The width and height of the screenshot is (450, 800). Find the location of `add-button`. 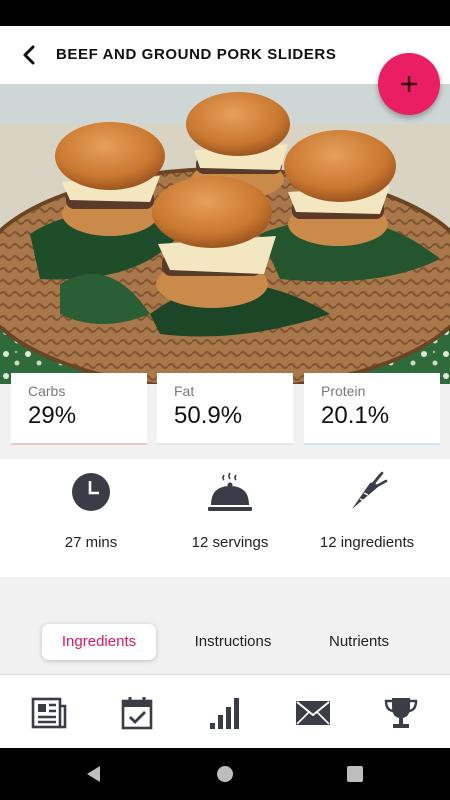

add-button is located at coordinates (409, 84).